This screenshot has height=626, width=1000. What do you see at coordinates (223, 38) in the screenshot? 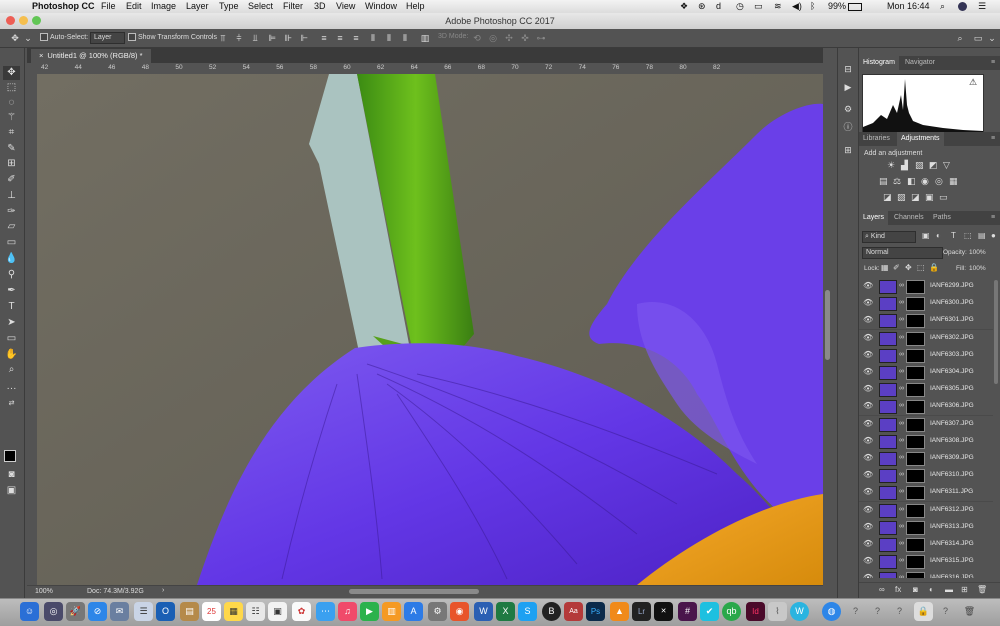
I see `align-top-icon: ⫪` at bounding box center [223, 38].